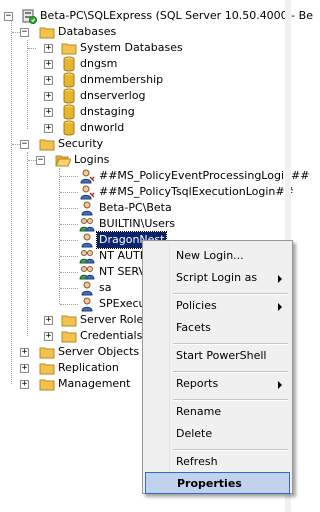 This screenshot has height=512, width=320. I want to click on database-label: dngsm, so click(99, 63).